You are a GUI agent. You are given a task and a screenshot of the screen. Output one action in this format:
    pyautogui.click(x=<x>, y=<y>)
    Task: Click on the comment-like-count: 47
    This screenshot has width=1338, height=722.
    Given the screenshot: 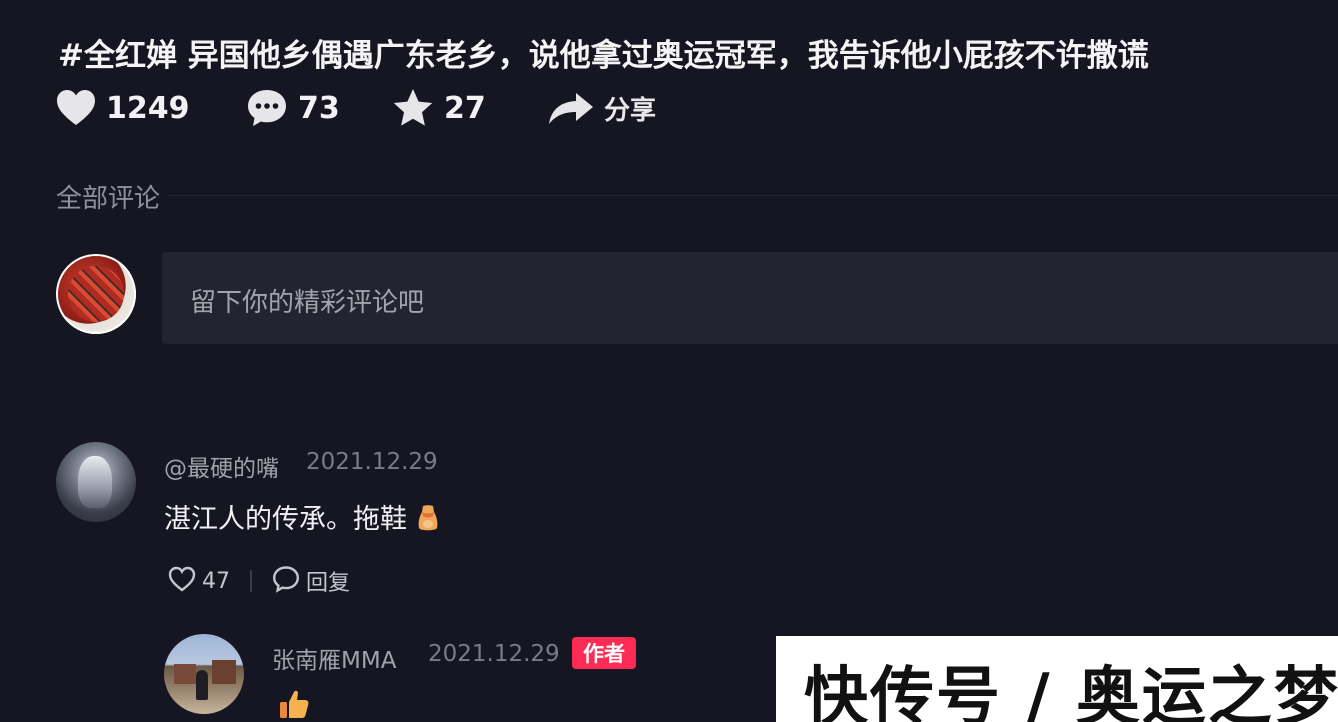 What is the action you would take?
    pyautogui.click(x=216, y=581)
    